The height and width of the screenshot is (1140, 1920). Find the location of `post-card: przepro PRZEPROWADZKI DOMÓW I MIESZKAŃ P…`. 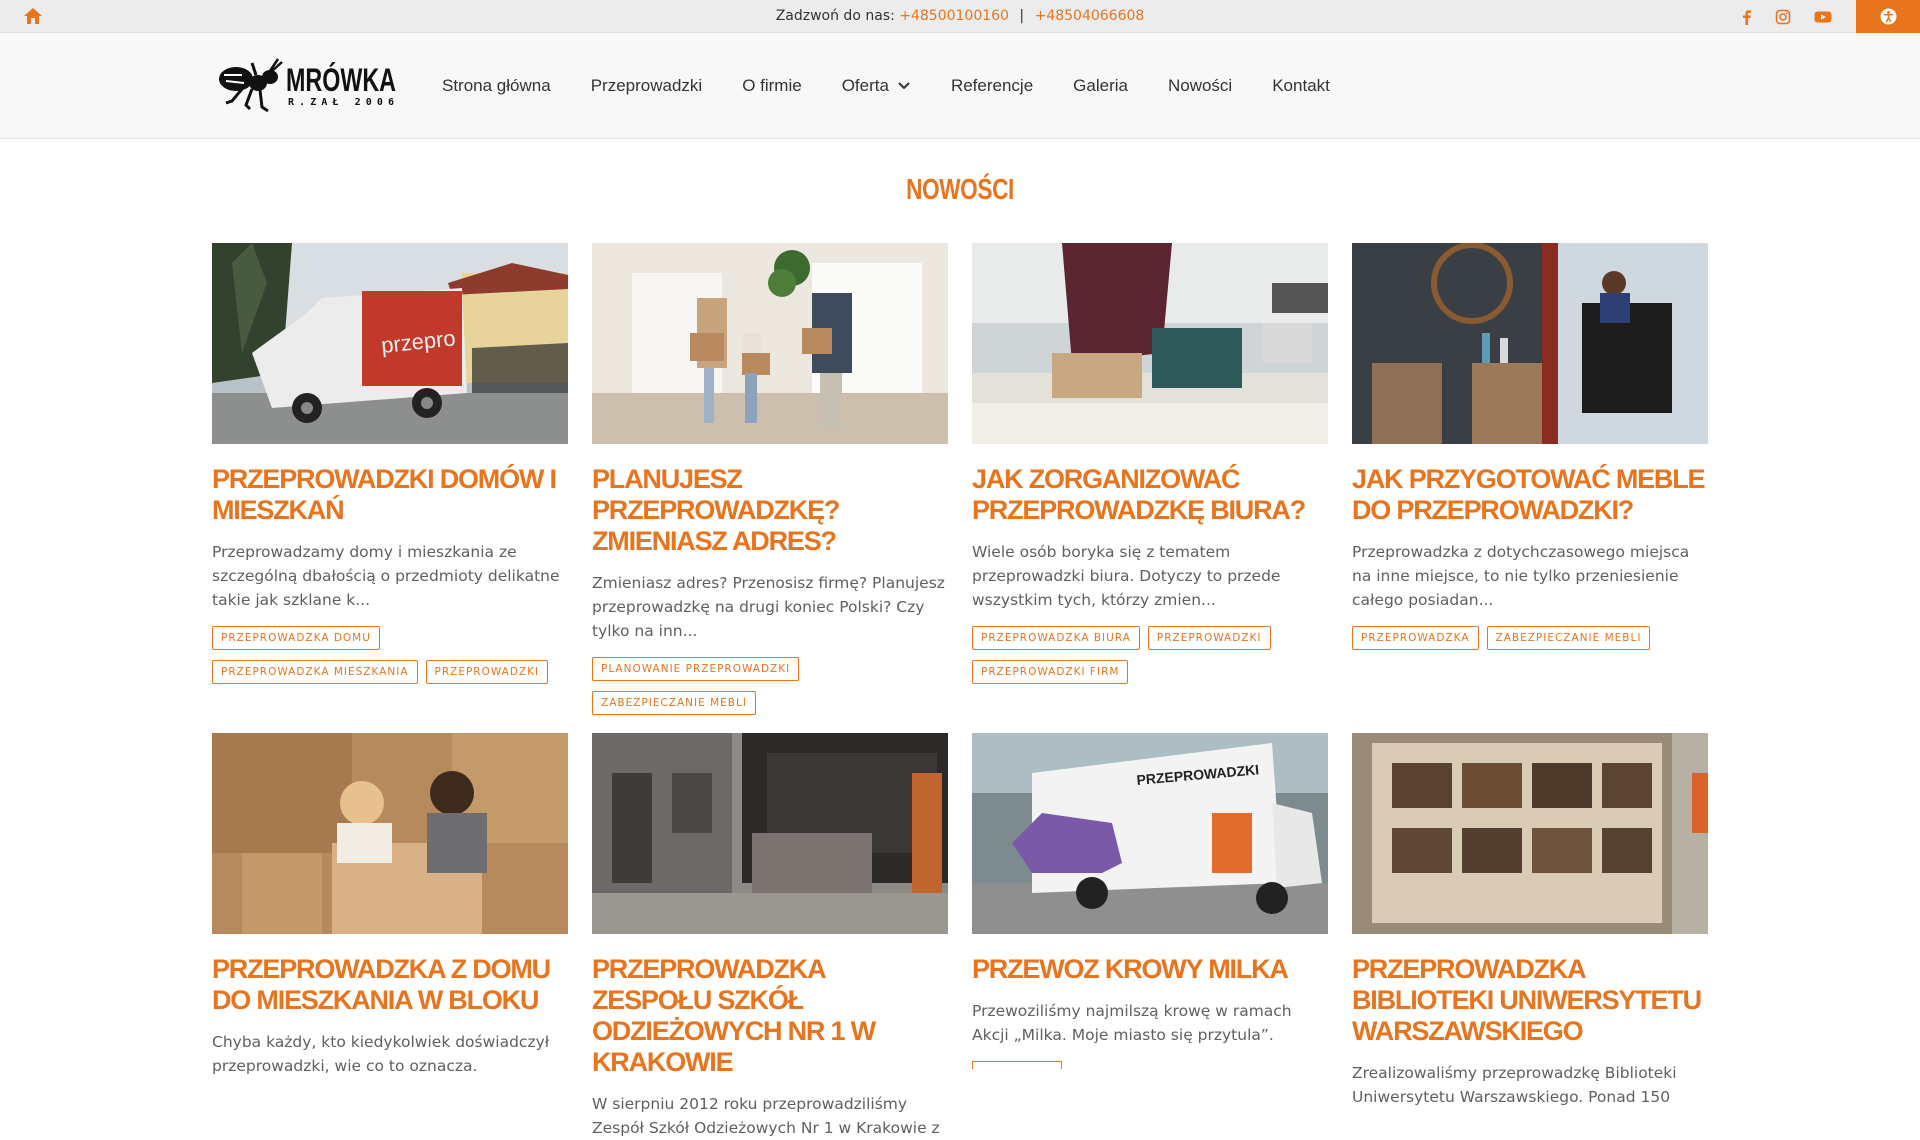

post-card: przepro PRZEPROWADZKI DOMÓW I MIESZKAŃ P… is located at coordinates (390, 463).